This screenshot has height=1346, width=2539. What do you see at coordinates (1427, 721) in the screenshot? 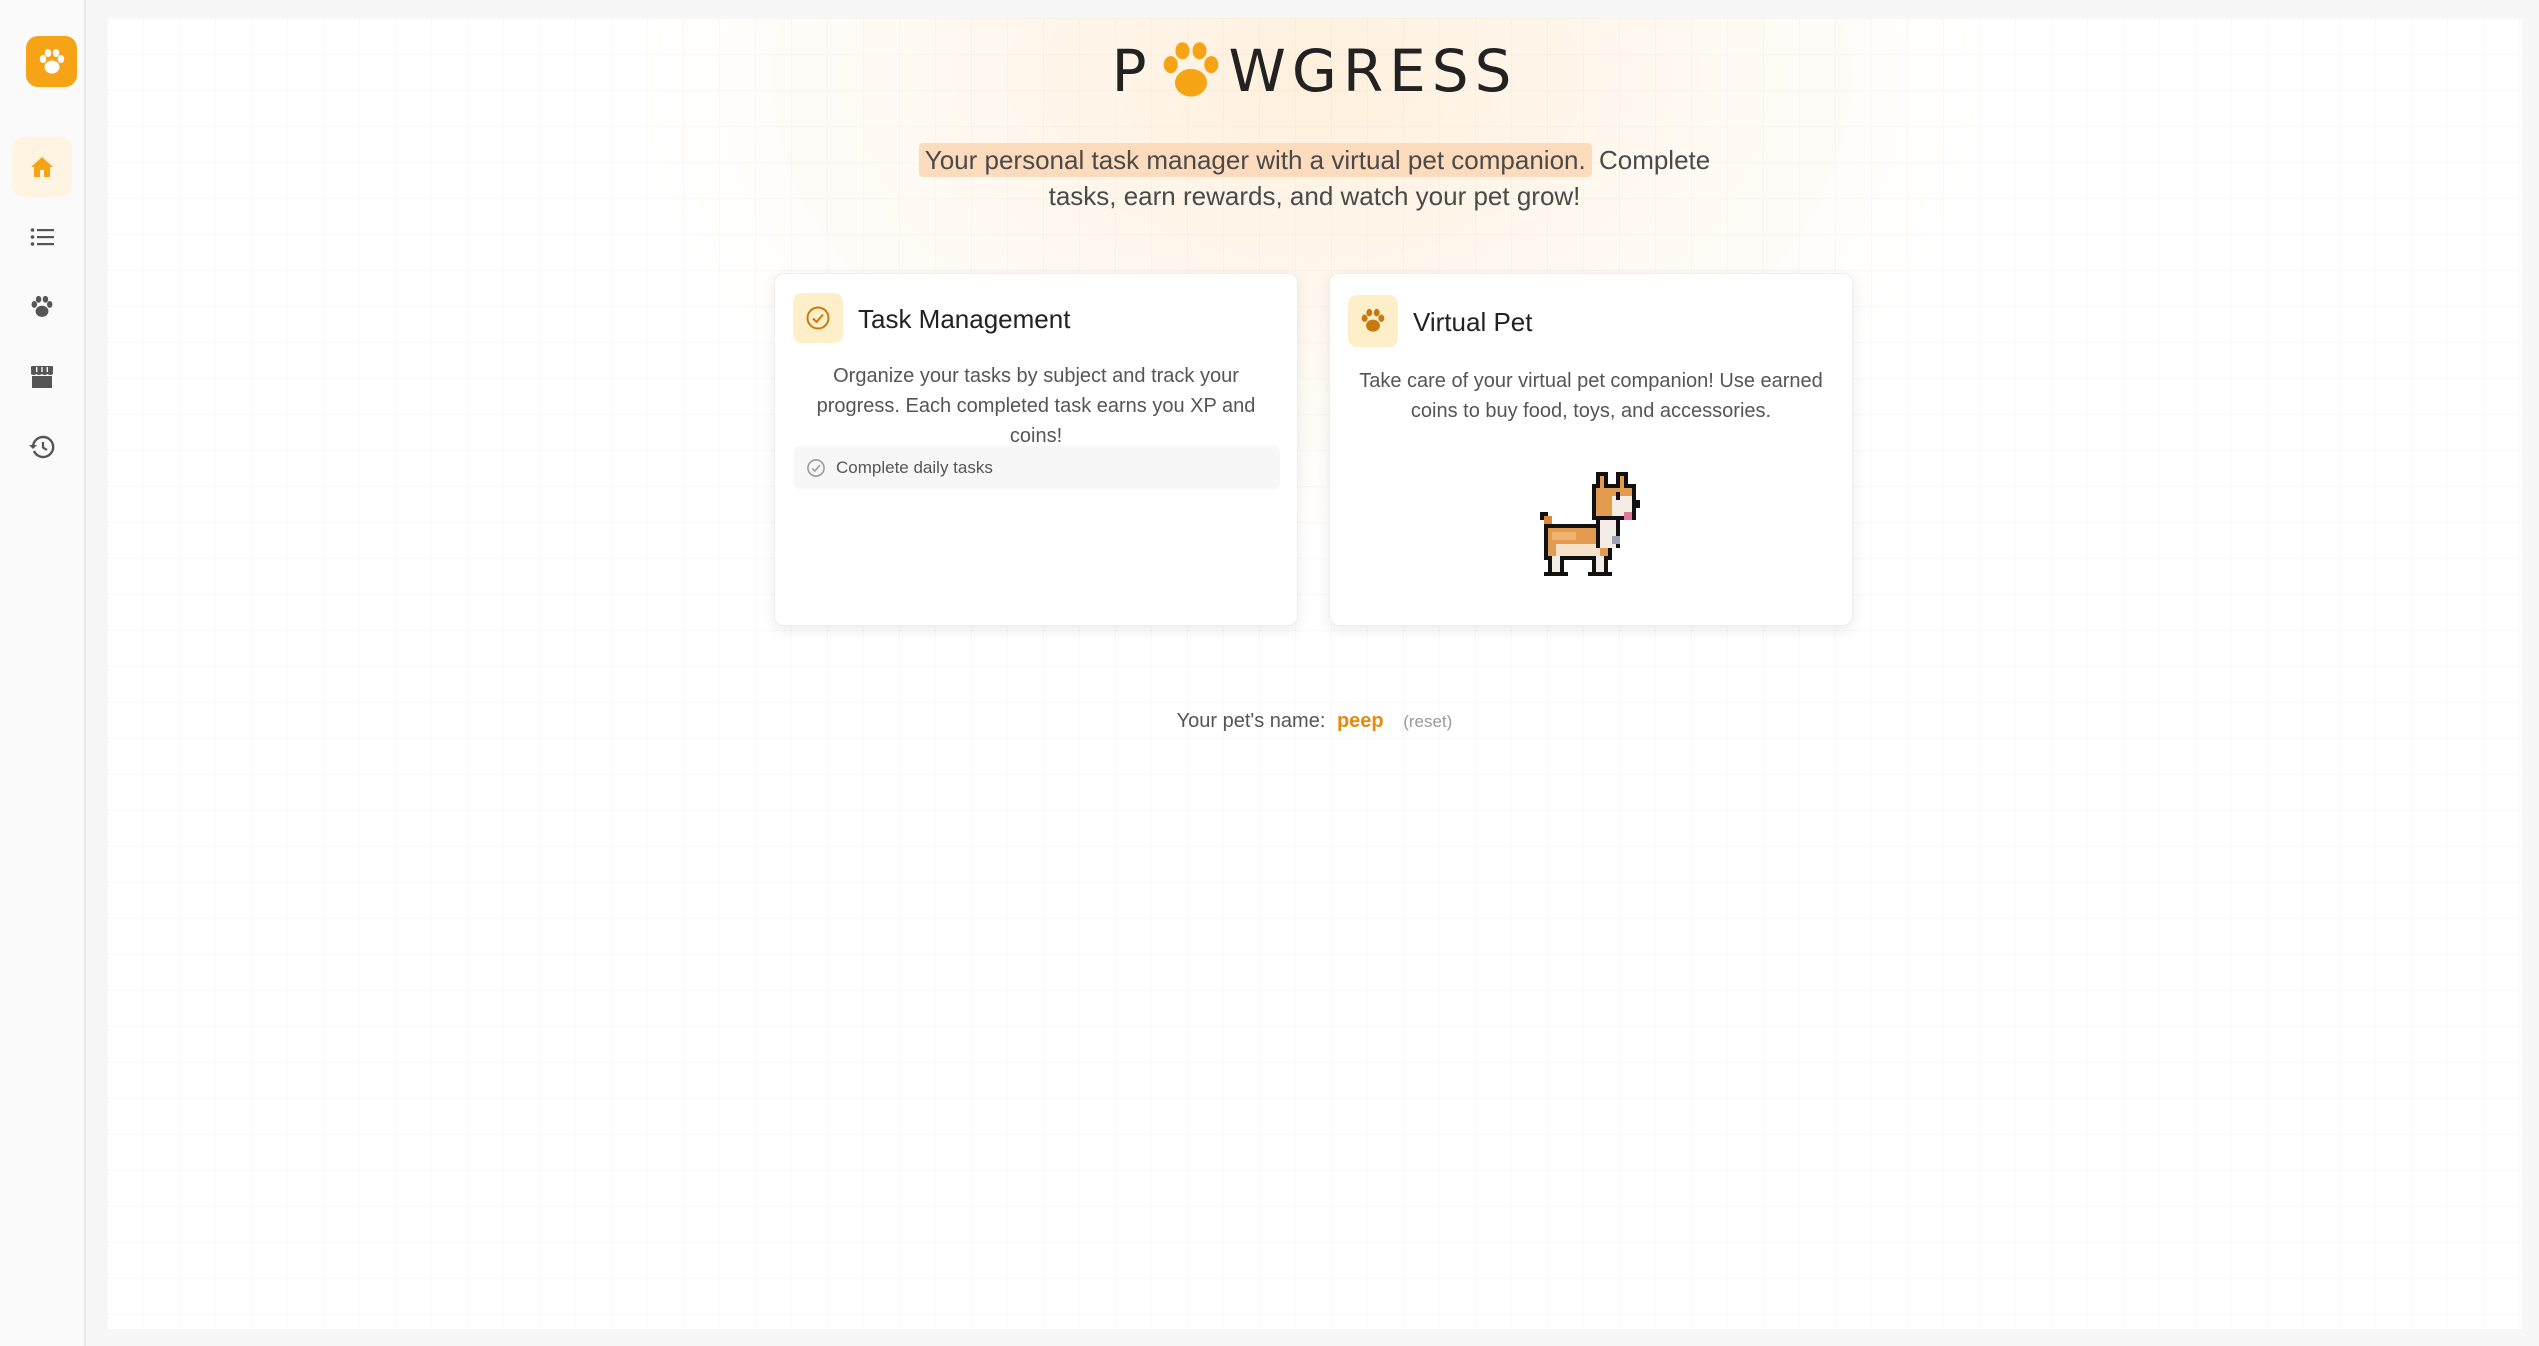
I see `reset-link: (reset)` at bounding box center [1427, 721].